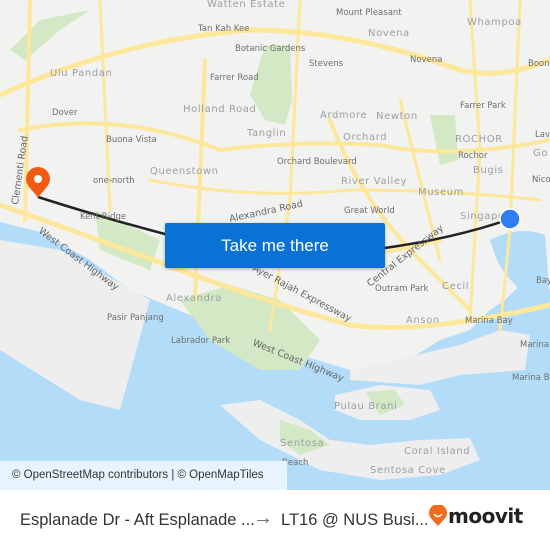  What do you see at coordinates (520, 265) in the screenshot?
I see `marina-bay-water` at bounding box center [520, 265].